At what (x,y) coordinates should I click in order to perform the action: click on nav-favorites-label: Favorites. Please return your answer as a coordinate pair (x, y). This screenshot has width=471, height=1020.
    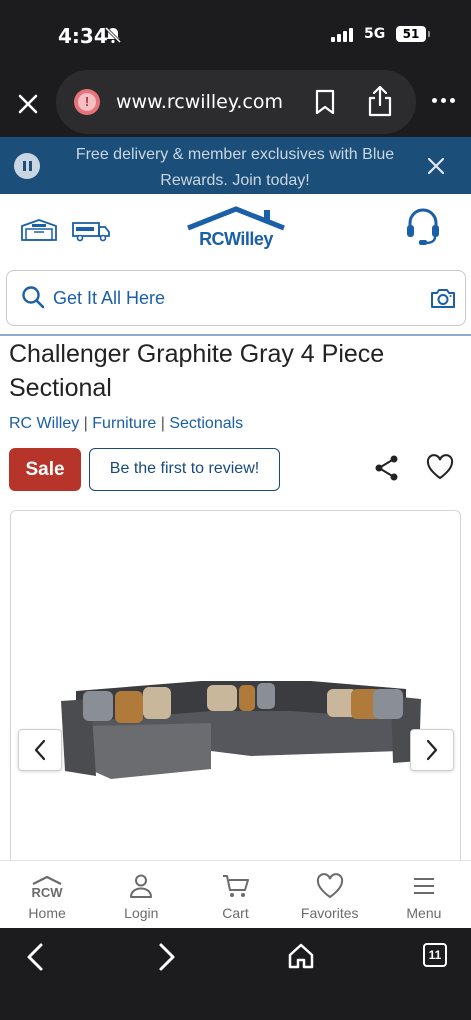
    Looking at the image, I should click on (330, 913).